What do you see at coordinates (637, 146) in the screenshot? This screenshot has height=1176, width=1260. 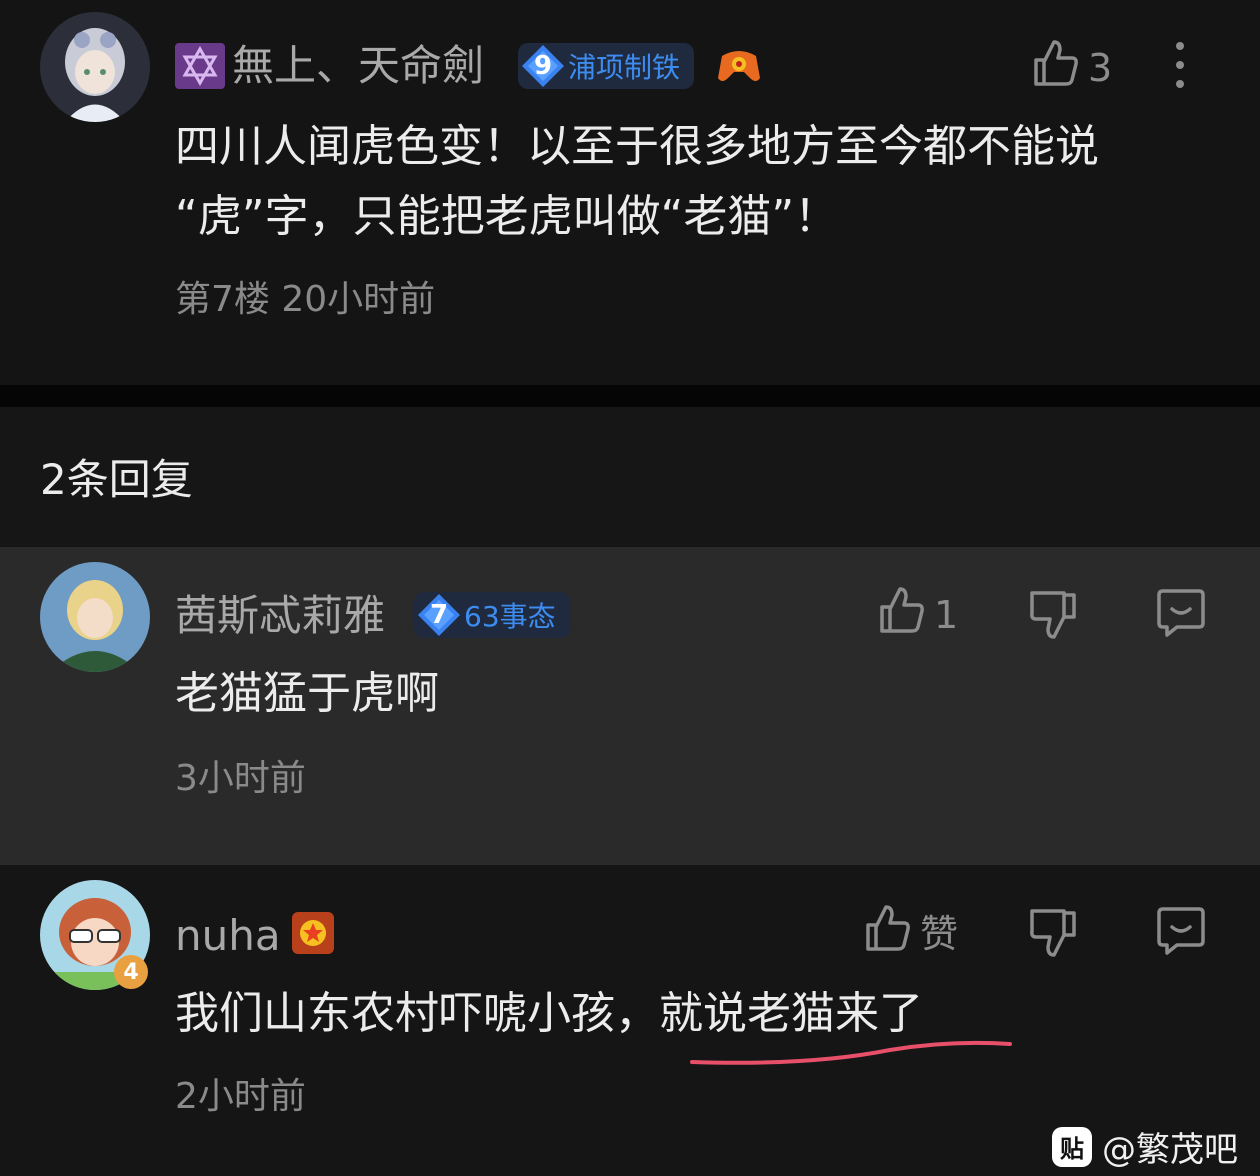 I see `post-content-line1: 四川人闻虎色变！以至于很多地方至今都不能说` at bounding box center [637, 146].